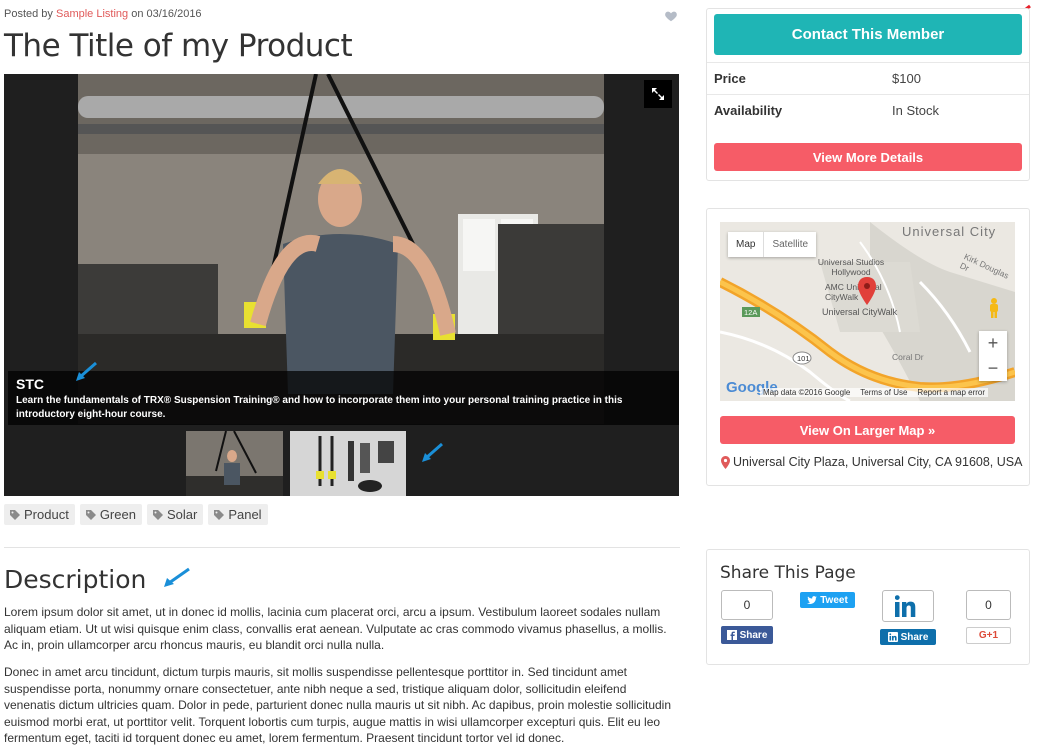 Image resolution: width=1037 pixels, height=755 pixels. I want to click on post-meta: Posted by Sample Listing on 03/16/2016, so click(103, 14).